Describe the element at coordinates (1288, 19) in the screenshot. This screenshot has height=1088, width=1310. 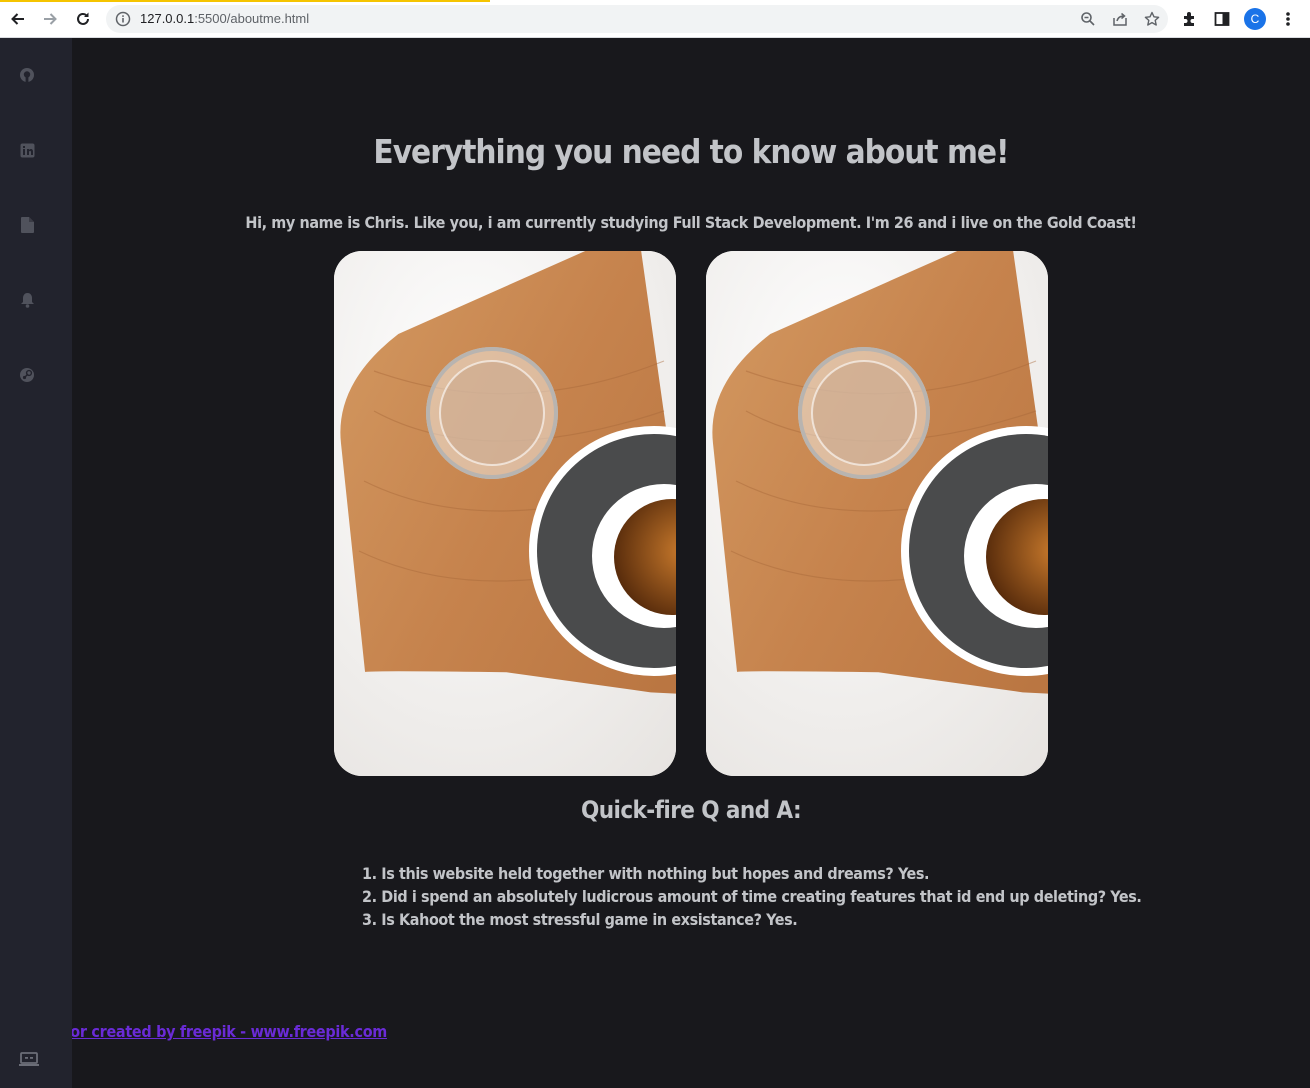
I see `kebab-menu-icon` at that location.